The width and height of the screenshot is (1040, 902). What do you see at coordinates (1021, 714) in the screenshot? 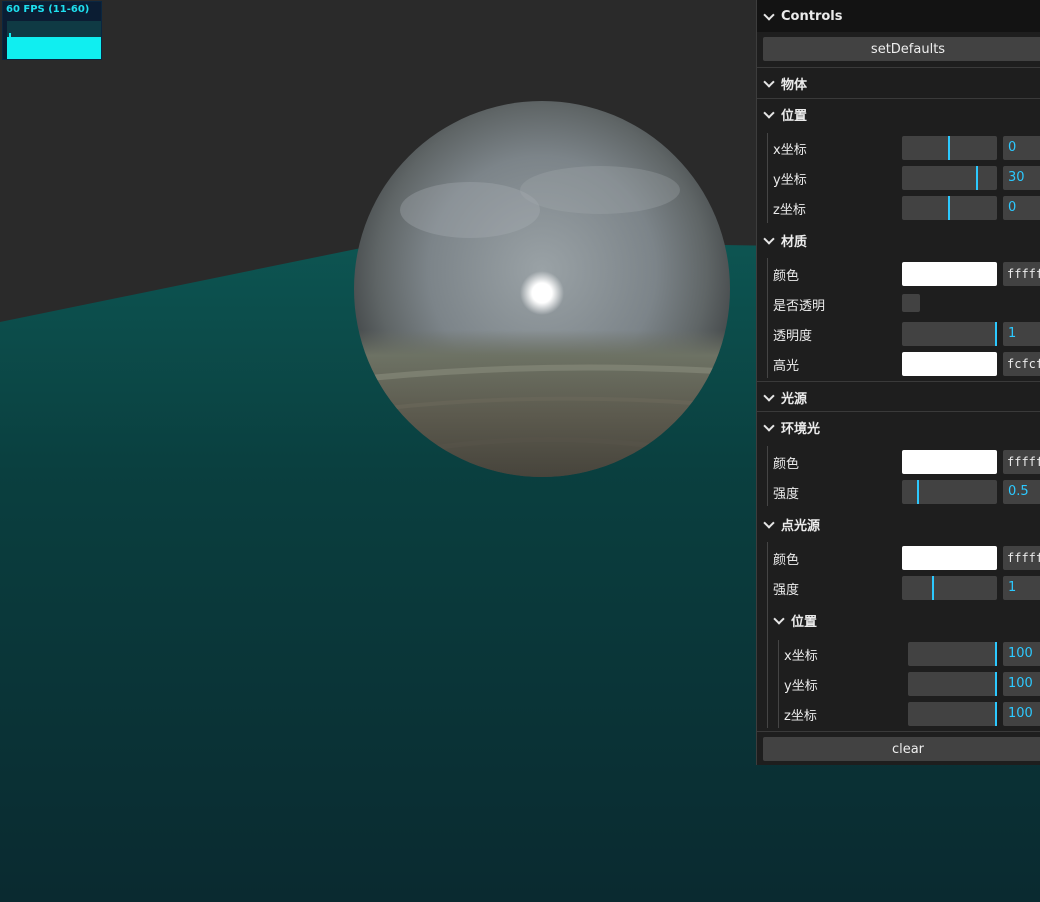
I see `point-z-input: 100` at bounding box center [1021, 714].